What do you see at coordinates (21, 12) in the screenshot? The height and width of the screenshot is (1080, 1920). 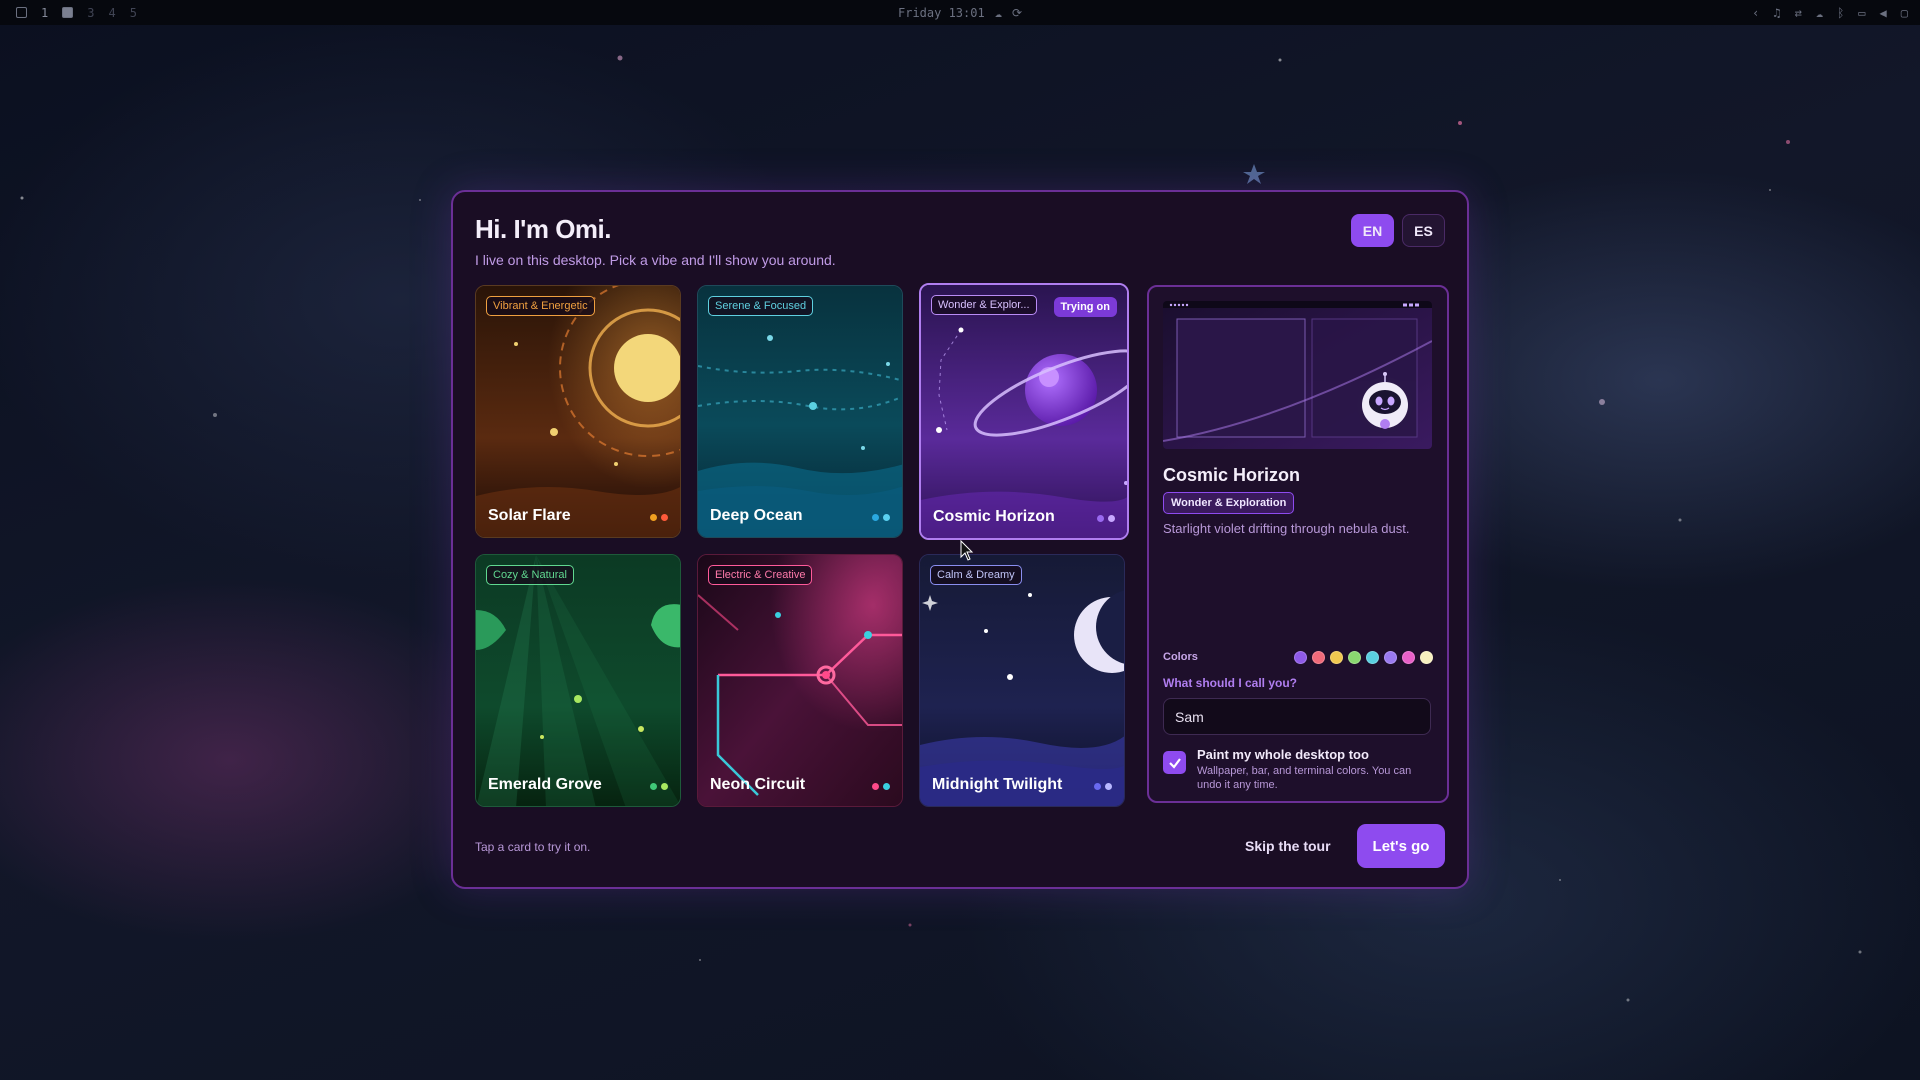 I see `layout-icon` at bounding box center [21, 12].